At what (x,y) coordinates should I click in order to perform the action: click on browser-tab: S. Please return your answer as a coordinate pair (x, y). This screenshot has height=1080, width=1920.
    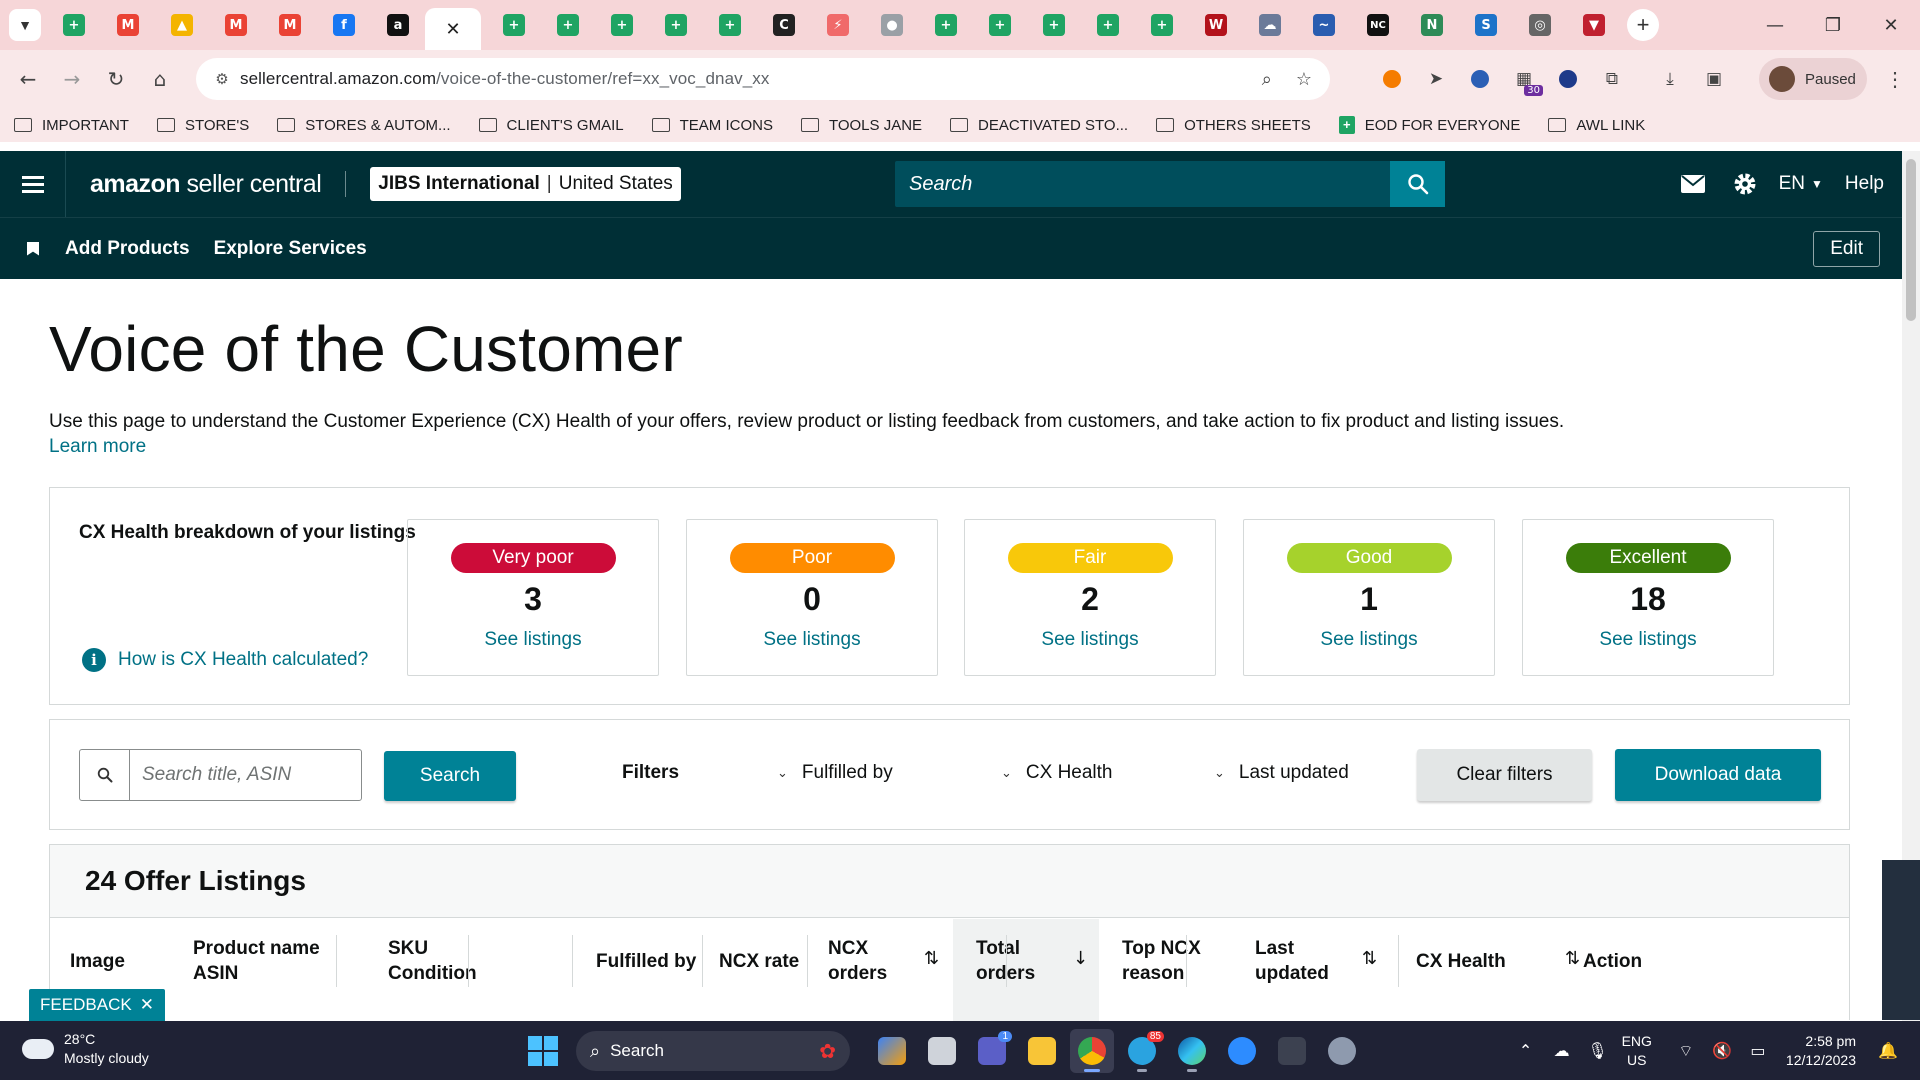
    Looking at the image, I should click on (1486, 25).